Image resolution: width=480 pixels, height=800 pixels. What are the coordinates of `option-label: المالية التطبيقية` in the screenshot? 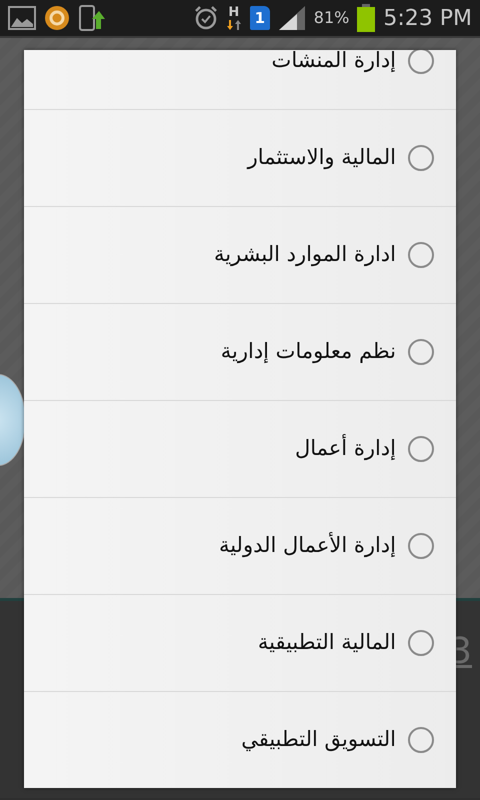 It's located at (327, 642).